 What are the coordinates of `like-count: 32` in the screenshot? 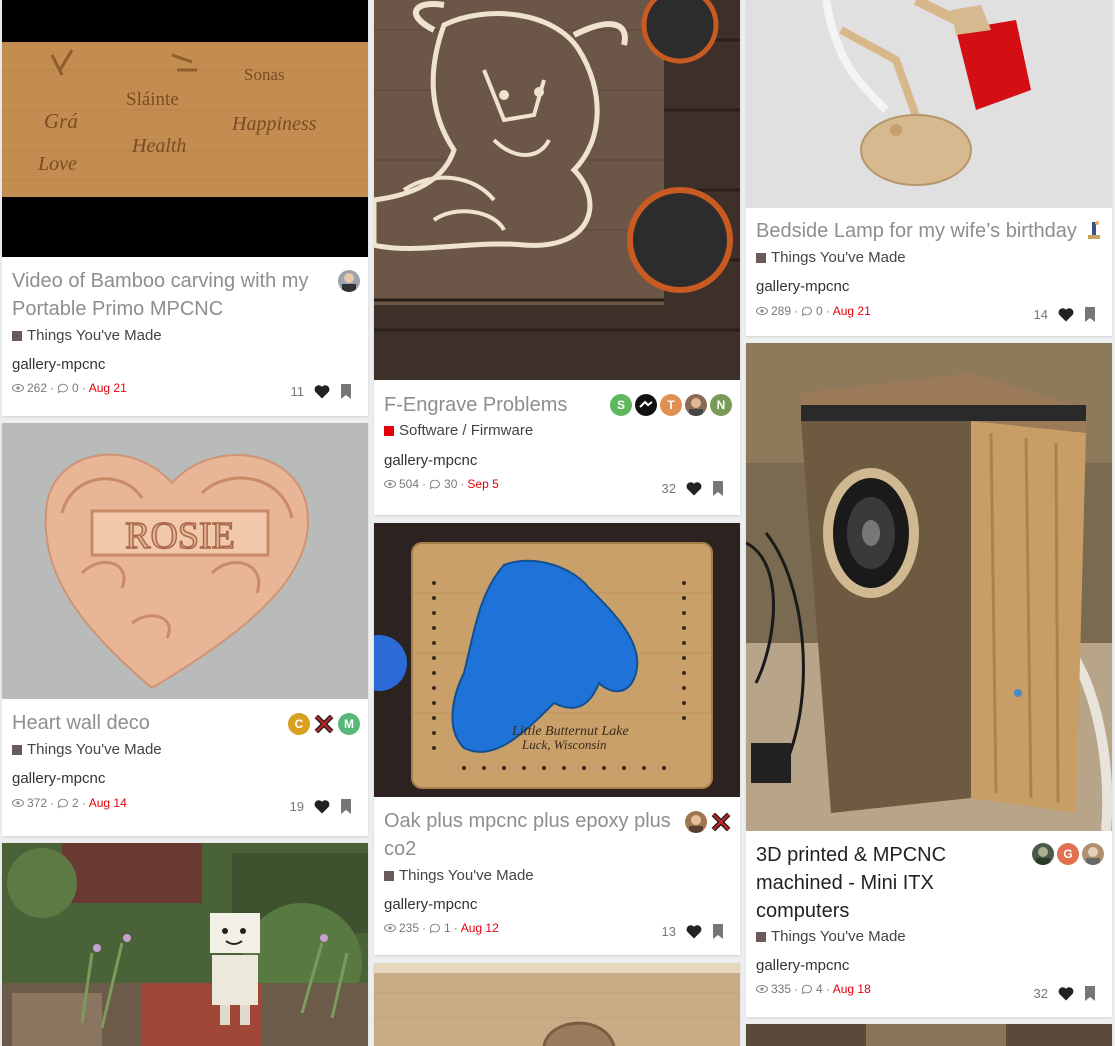 It's located at (1040, 993).